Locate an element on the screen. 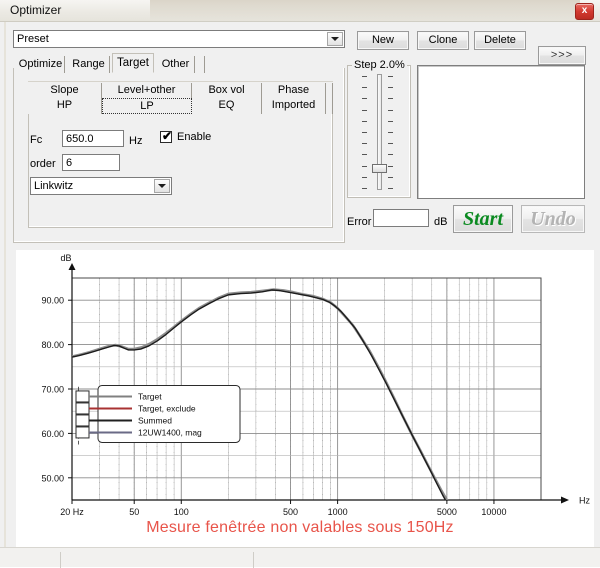  legend-label-3: 12UW1400, mag is located at coordinates (170, 433).